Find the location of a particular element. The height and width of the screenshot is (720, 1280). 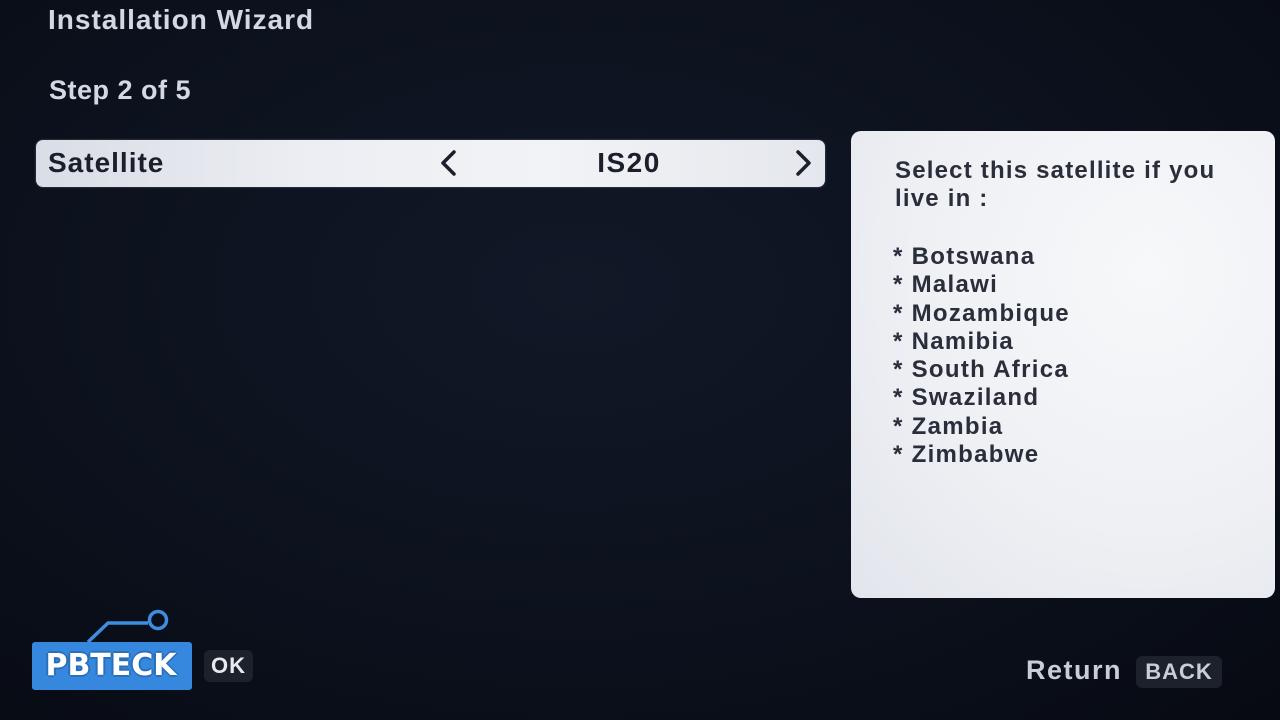

country-item: * Zambia is located at coordinates (948, 426).